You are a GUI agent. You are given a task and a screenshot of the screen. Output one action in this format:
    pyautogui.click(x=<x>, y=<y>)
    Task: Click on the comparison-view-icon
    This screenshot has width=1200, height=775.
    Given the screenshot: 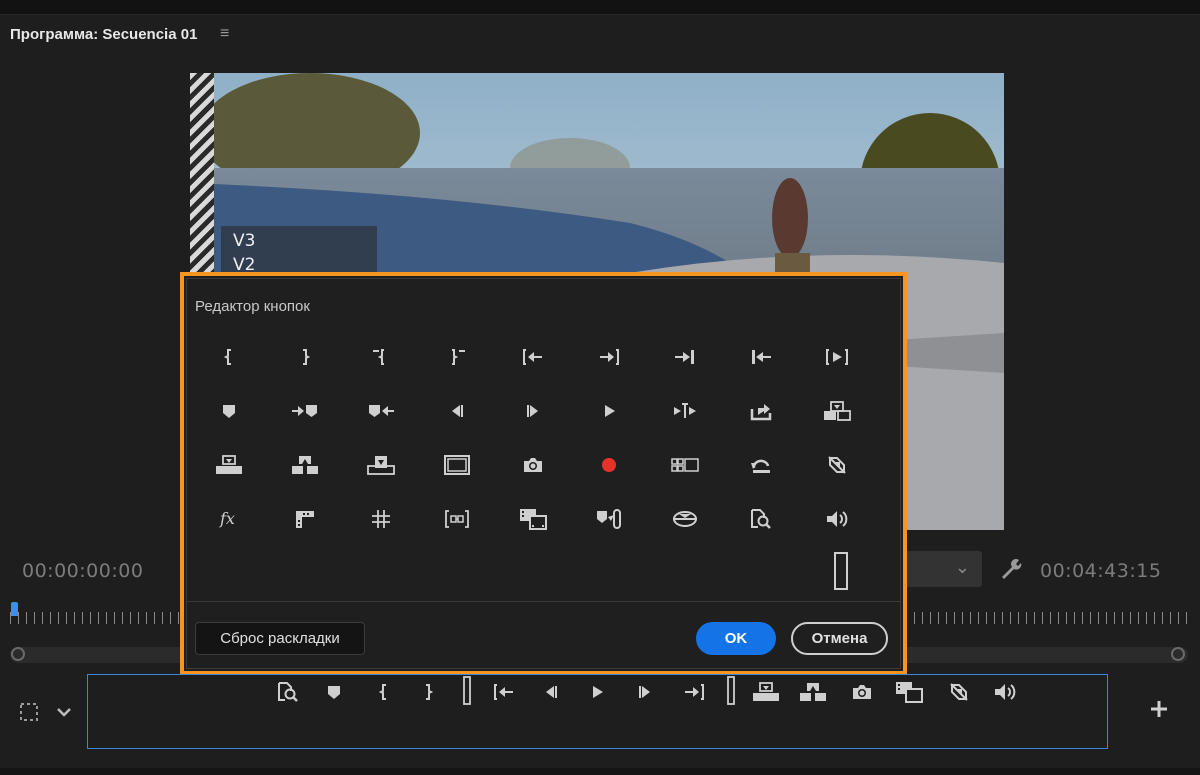 What is the action you would take?
    pyautogui.click(x=381, y=519)
    